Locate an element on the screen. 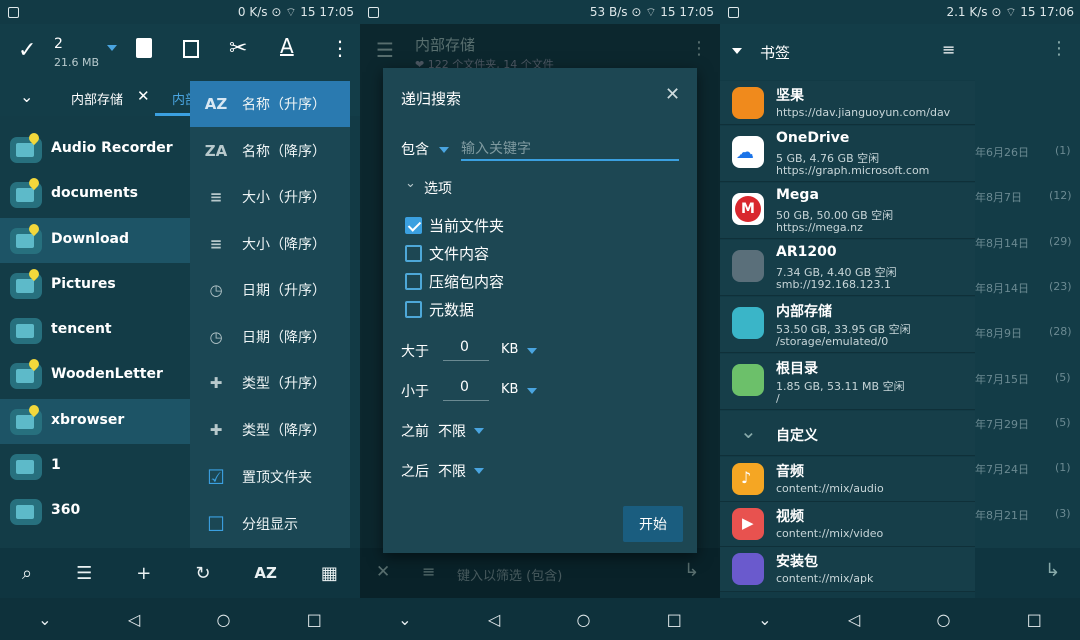  enter-icon: ↳ is located at coordinates (1052, 570).